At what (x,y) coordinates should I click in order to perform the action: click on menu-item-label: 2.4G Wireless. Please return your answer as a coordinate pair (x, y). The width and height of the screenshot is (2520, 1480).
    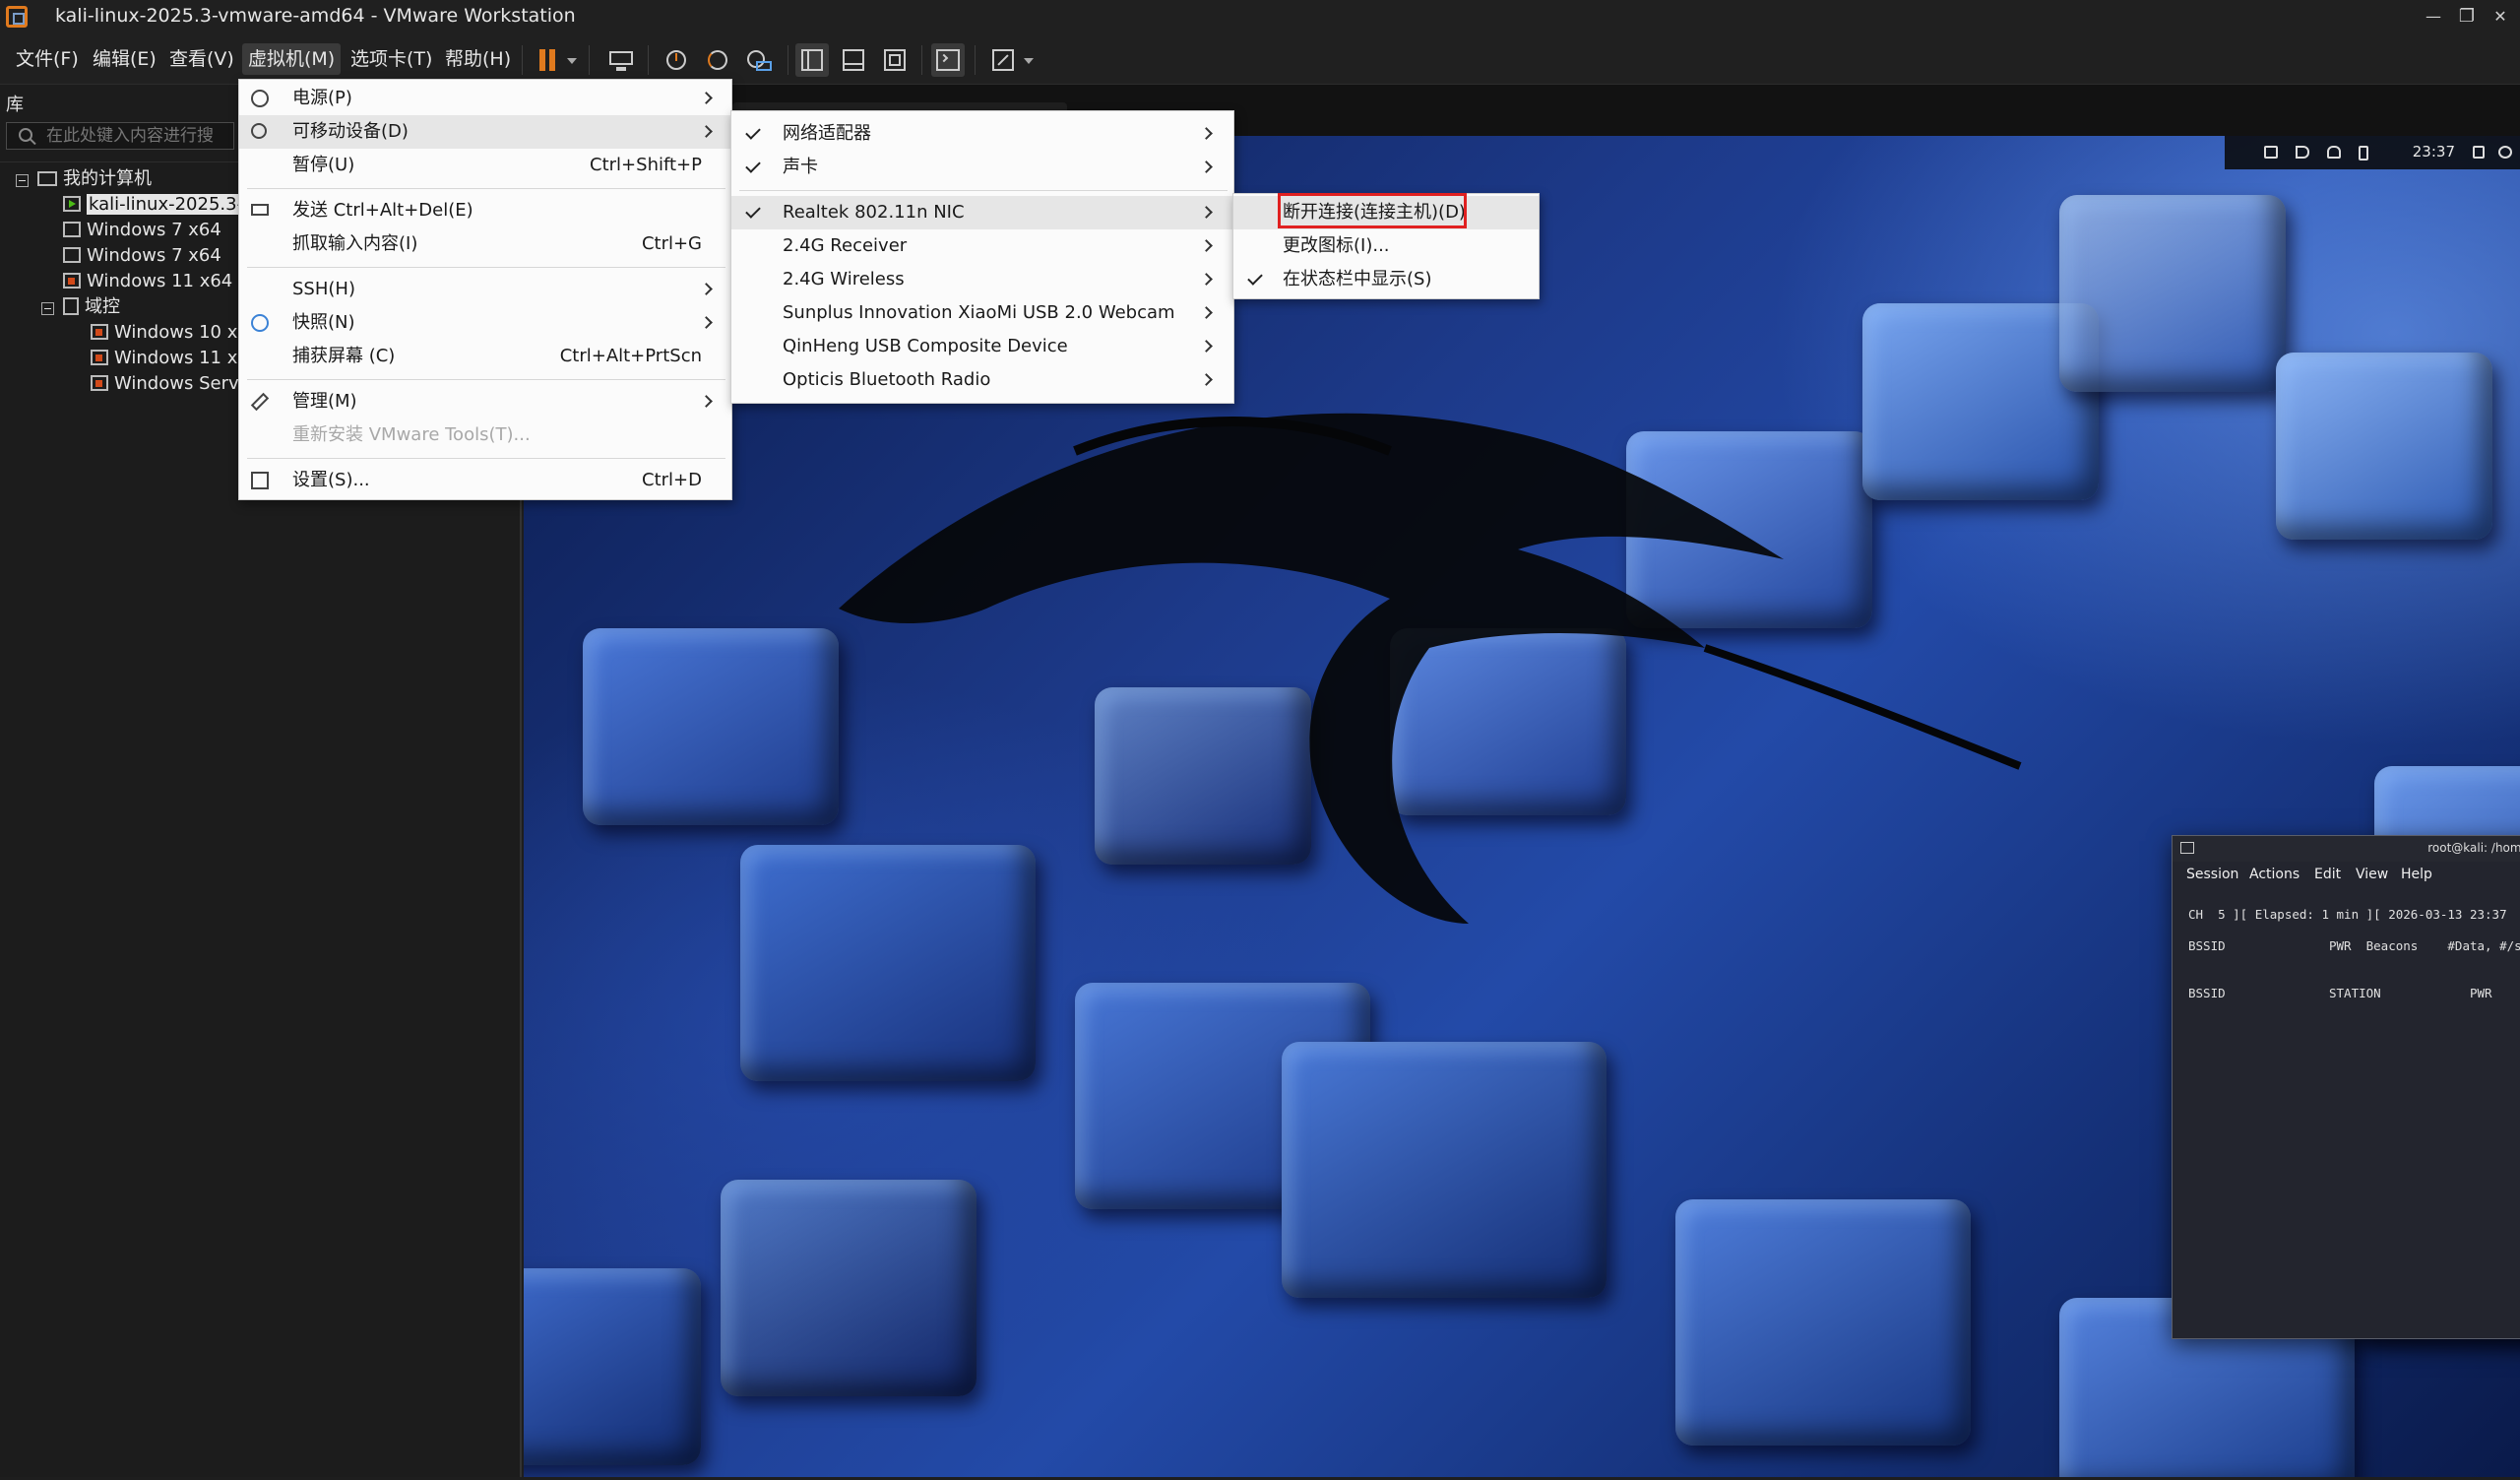
    Looking at the image, I should click on (844, 279).